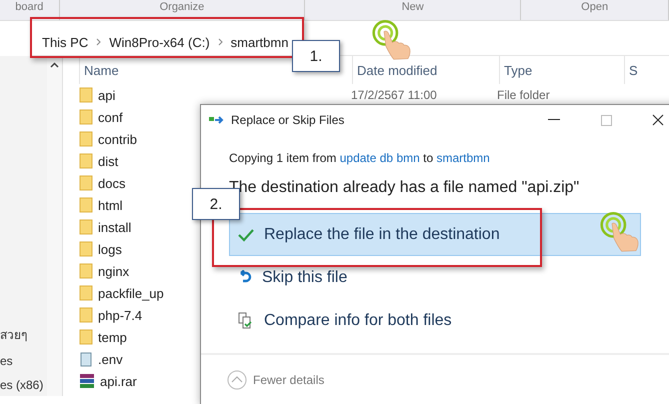  Describe the element at coordinates (110, 359) in the screenshot. I see `file-name: .env` at that location.